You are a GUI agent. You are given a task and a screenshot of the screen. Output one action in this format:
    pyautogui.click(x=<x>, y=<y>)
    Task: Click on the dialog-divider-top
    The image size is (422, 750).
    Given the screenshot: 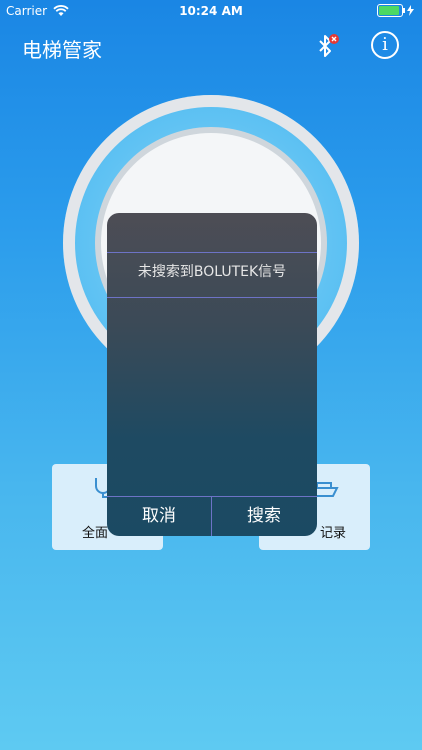 What is the action you would take?
    pyautogui.click(x=212, y=252)
    